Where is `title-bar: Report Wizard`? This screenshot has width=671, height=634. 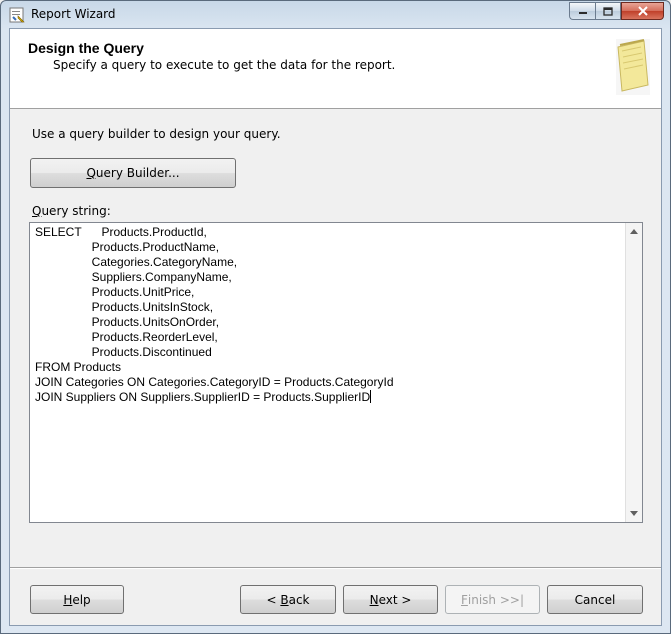 title-bar: Report Wizard is located at coordinates (335, 14).